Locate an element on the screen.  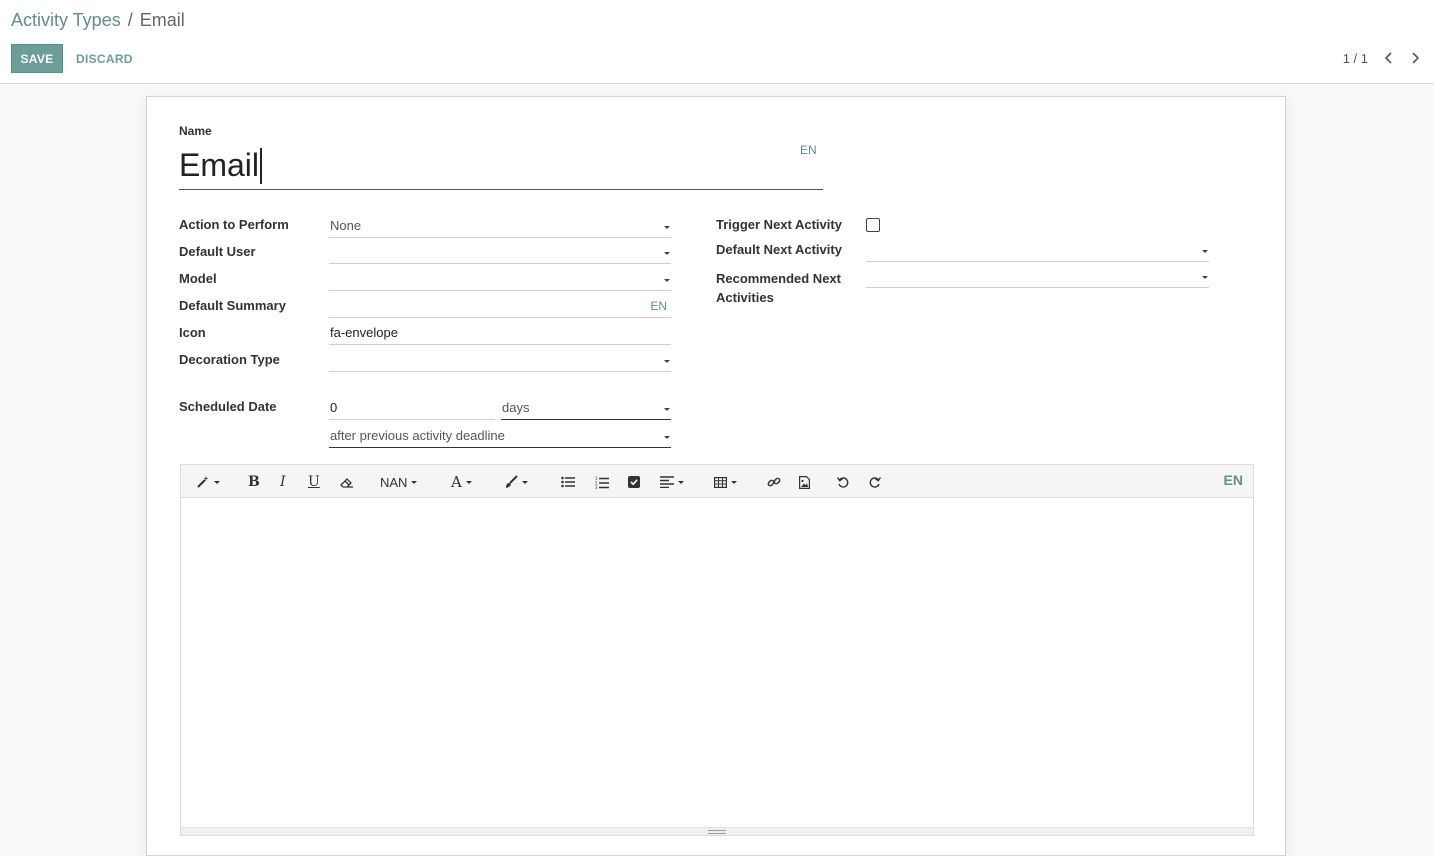
recommended-next-activities-label: Recommended Next Activities is located at coordinates (778, 288).